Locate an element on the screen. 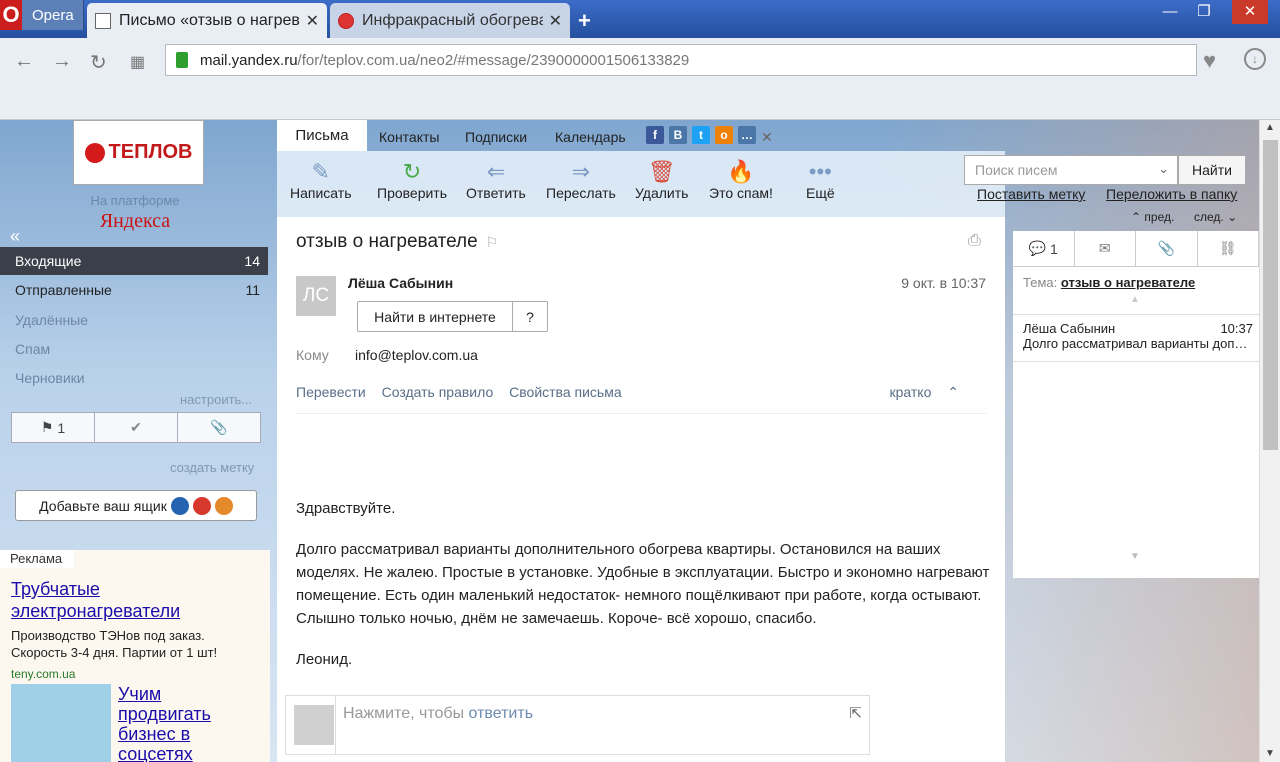 The image size is (1280, 762). opera-menu-button: O Opera is located at coordinates (42, 15).